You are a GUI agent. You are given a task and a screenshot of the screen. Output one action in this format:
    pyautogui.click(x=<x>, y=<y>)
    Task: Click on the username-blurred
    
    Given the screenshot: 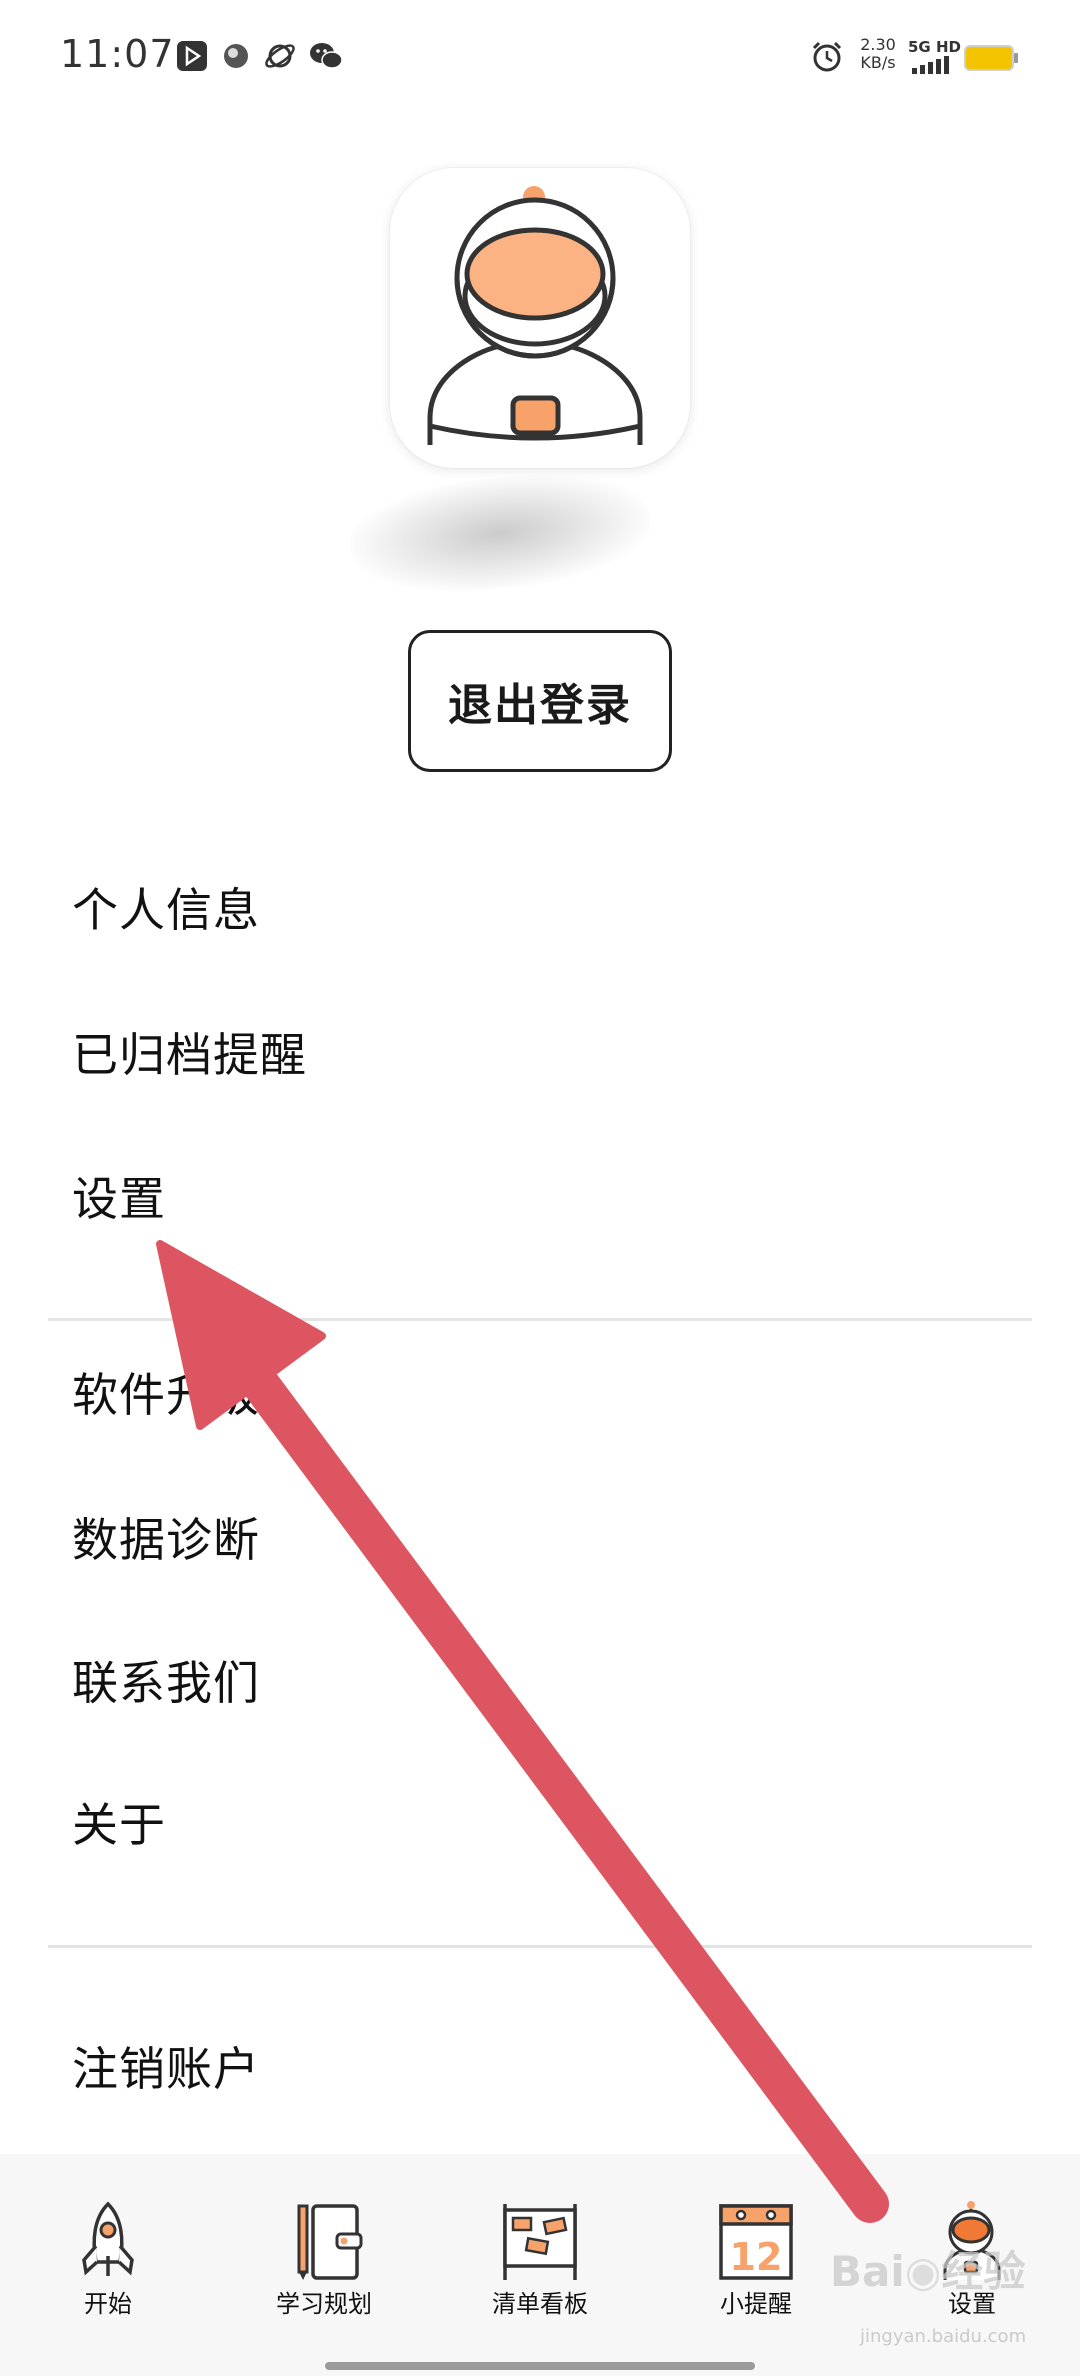 What is the action you would take?
    pyautogui.click(x=500, y=533)
    